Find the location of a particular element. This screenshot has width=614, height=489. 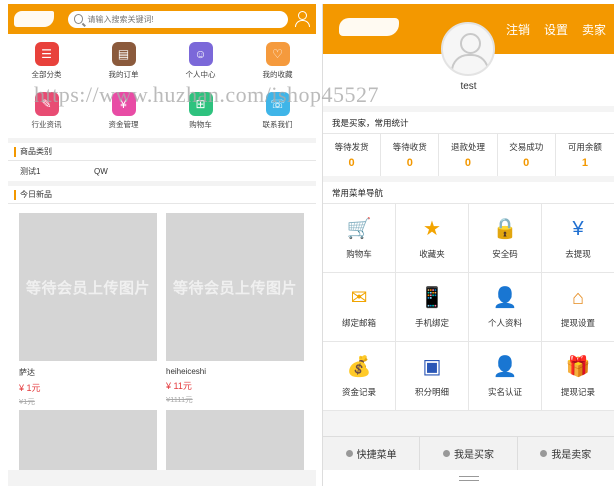

menu-item: 🎁 提现记录 is located at coordinates (578, 376).